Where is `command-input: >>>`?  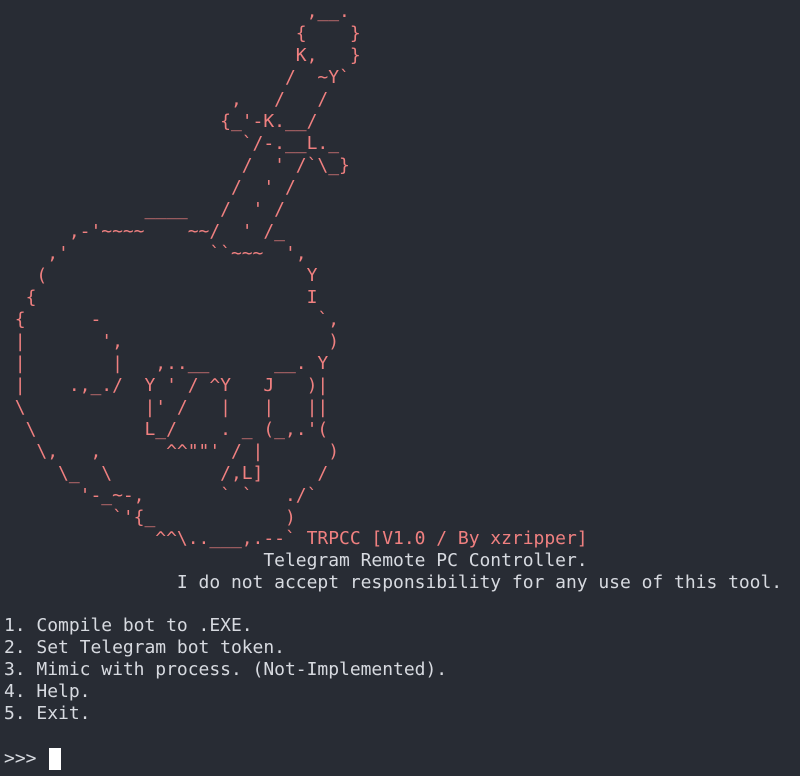
command-input: >>> is located at coordinates (33, 759).